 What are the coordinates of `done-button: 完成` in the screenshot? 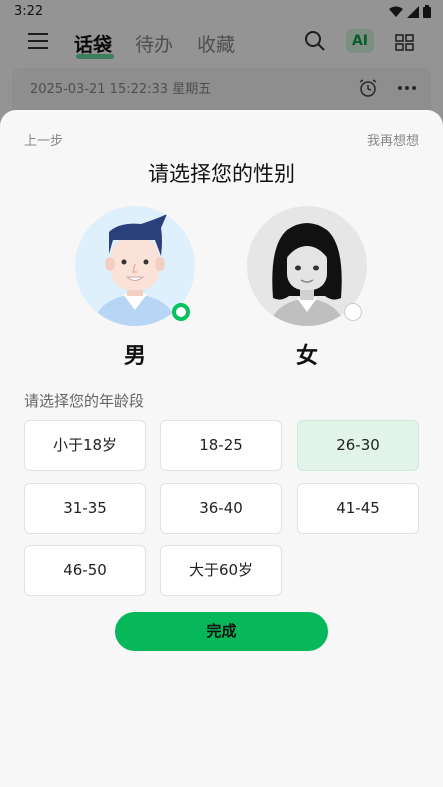 It's located at (221, 631).